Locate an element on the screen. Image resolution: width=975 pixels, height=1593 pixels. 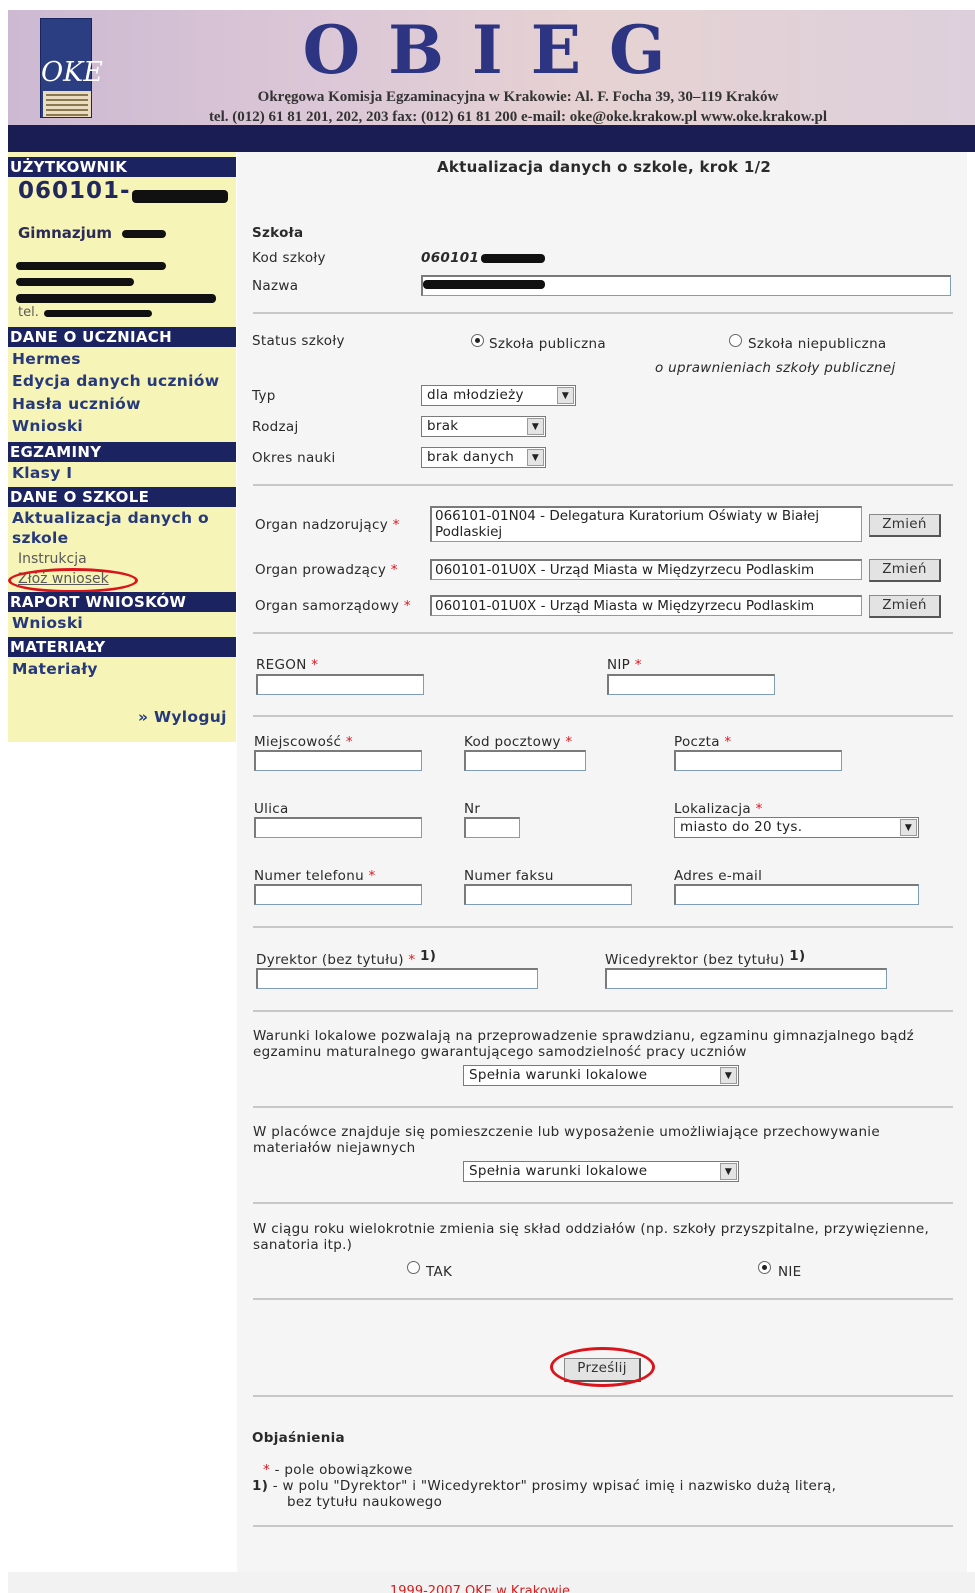
organ-prowadzacy-label: Organ prowadzący * is located at coordinates (326, 570).